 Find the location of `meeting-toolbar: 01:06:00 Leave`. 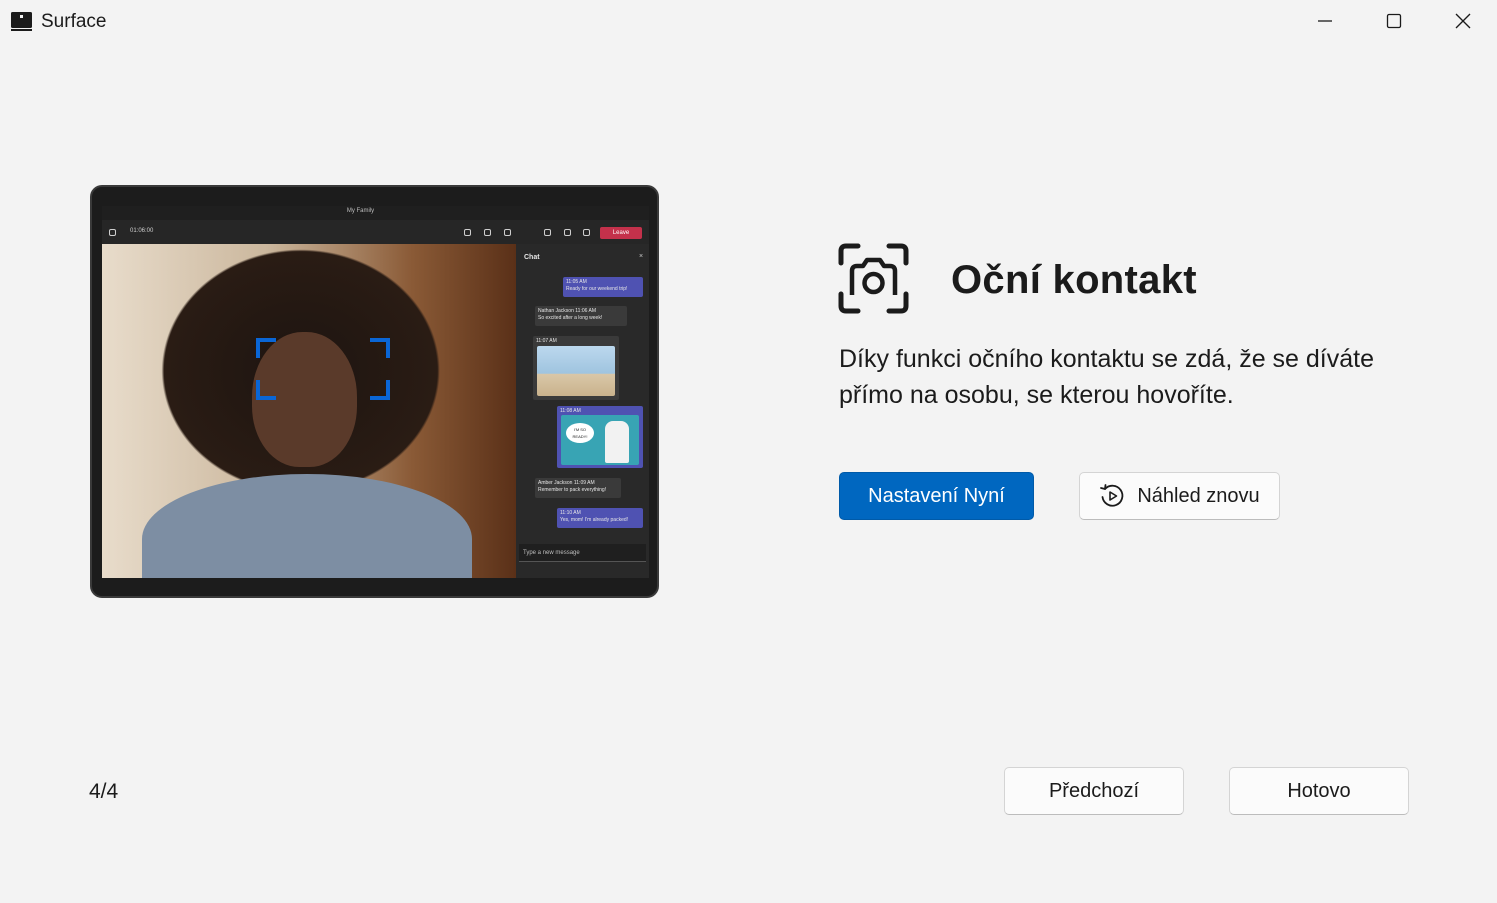

meeting-toolbar: 01:06:00 Leave is located at coordinates (375, 232).